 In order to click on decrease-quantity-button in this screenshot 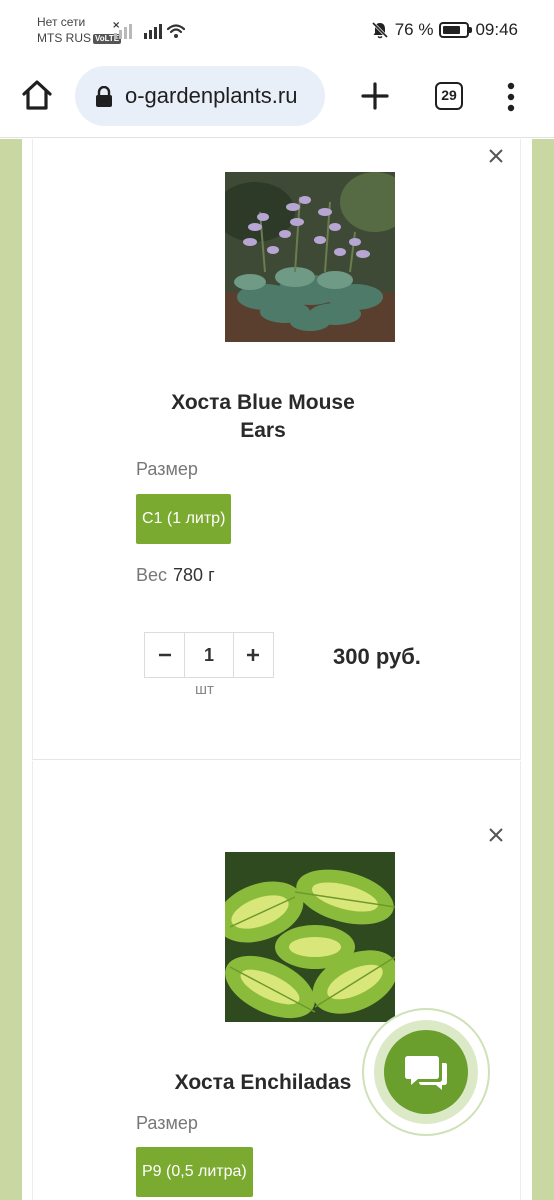, I will do `click(164, 655)`.